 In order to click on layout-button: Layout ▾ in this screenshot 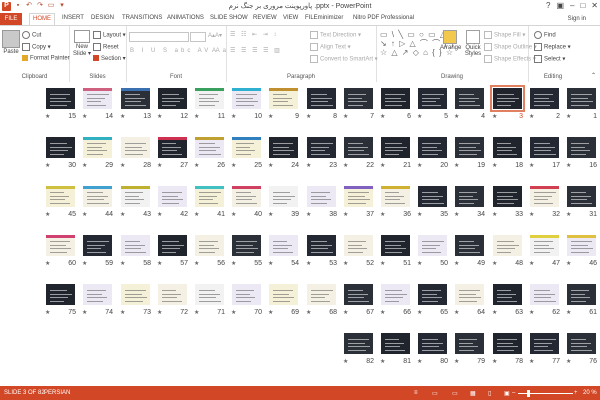, I will do `click(109, 35)`.